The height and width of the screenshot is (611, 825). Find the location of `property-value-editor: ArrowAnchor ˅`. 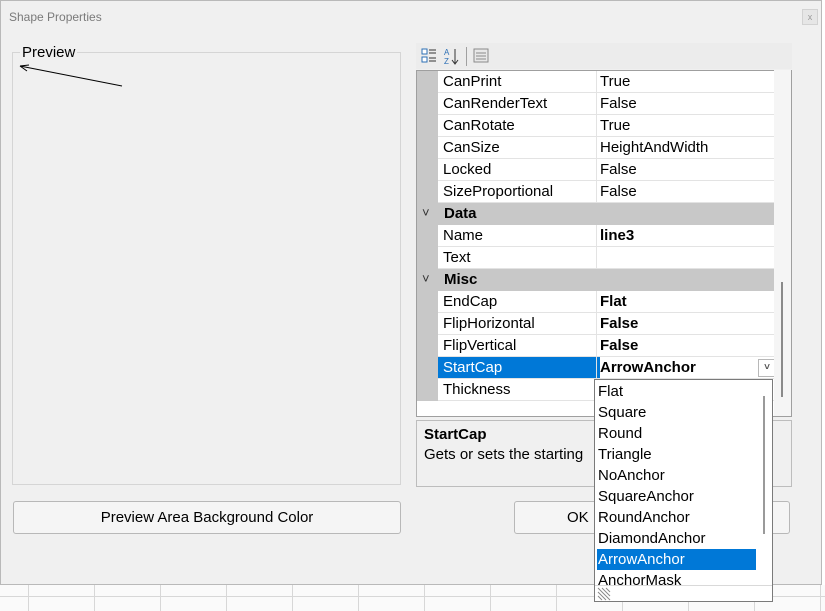

property-value-editor: ArrowAnchor ˅ is located at coordinates (687, 368).